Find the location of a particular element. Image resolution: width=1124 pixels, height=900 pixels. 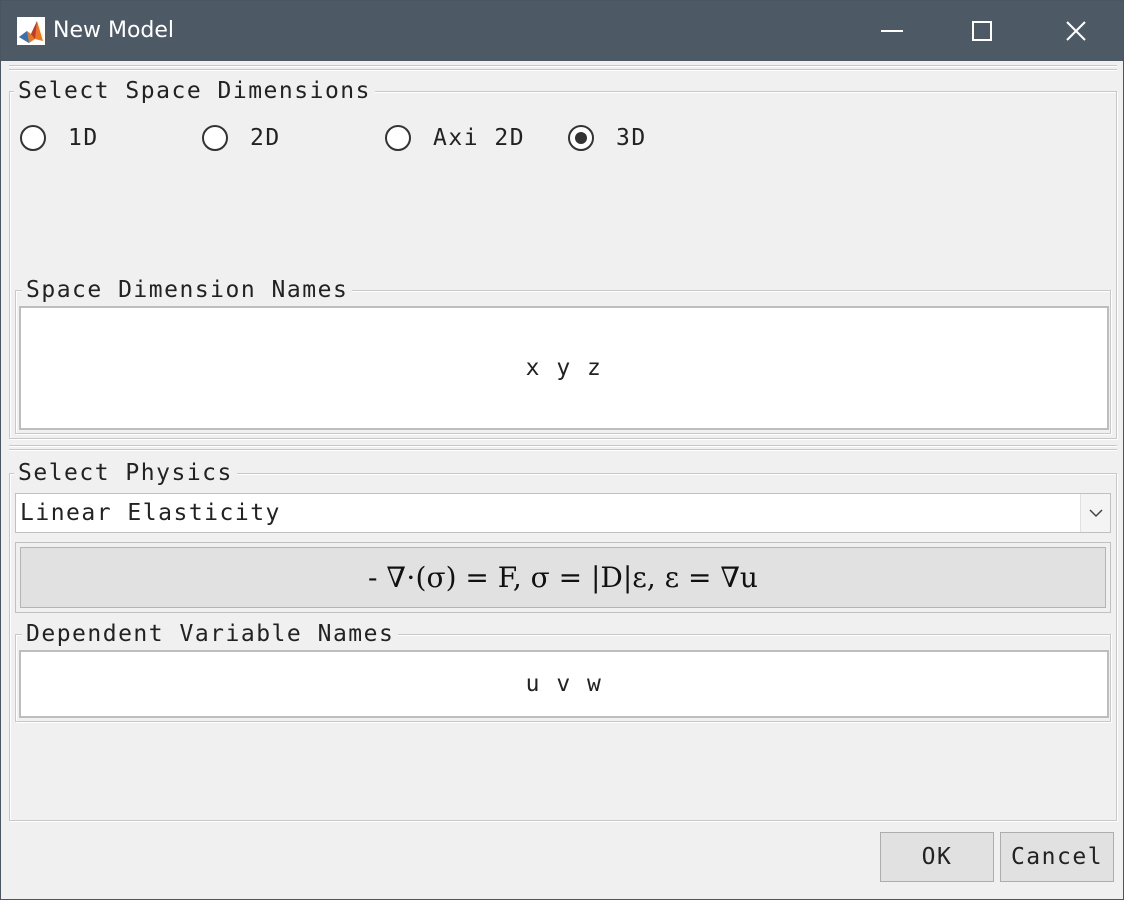

ok-button: OK is located at coordinates (937, 857).